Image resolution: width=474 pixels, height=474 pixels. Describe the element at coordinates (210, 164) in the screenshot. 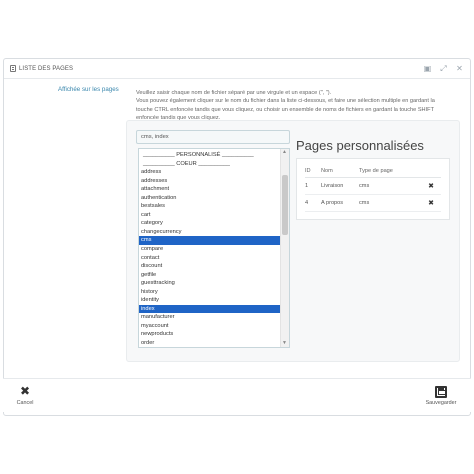

I see `list-option: __________ COEUR __________` at that location.